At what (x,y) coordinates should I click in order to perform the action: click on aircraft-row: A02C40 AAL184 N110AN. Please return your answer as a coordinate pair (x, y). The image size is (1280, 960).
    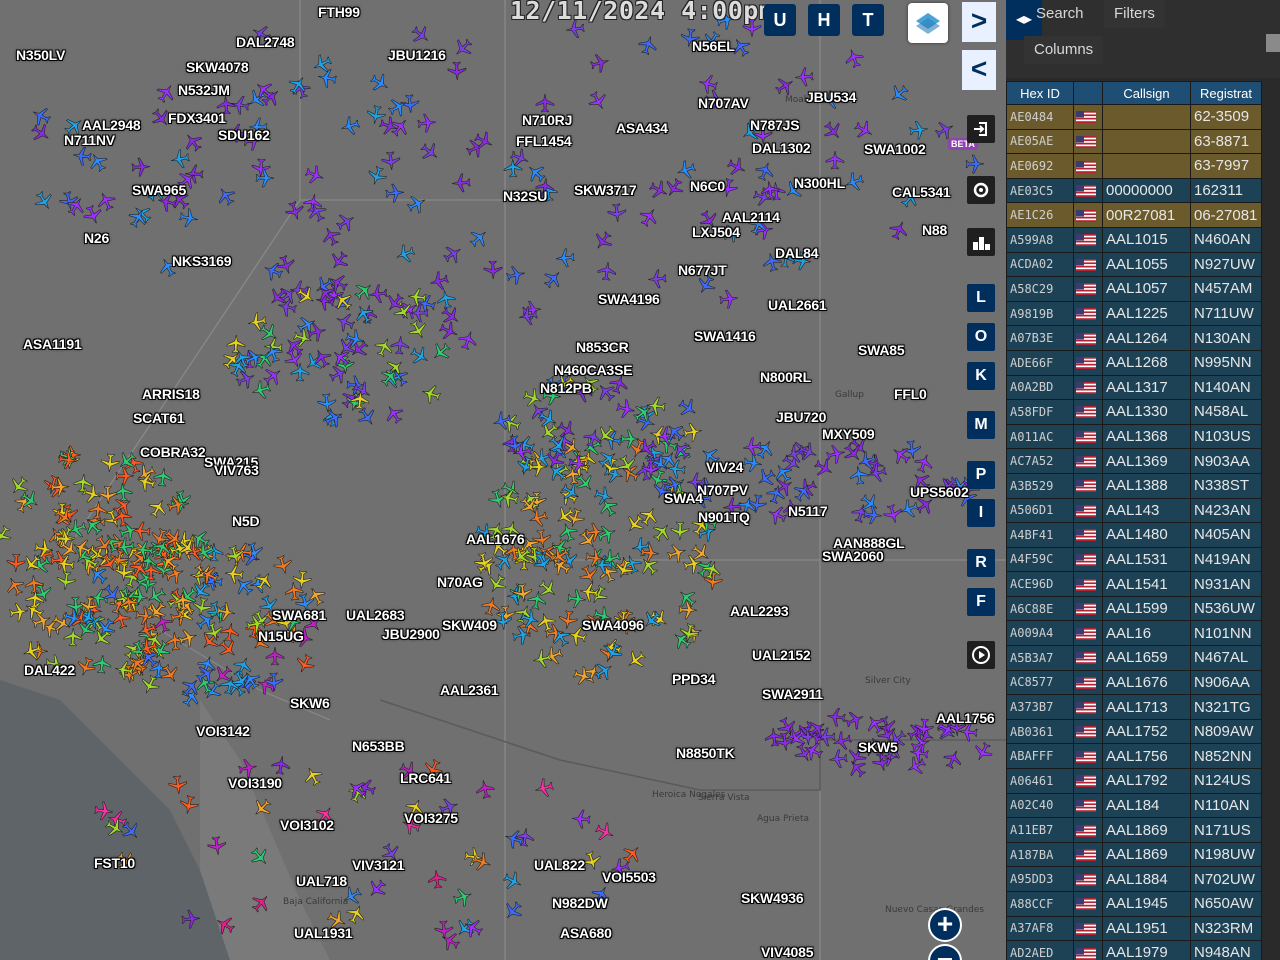
    Looking at the image, I should click on (1134, 805).